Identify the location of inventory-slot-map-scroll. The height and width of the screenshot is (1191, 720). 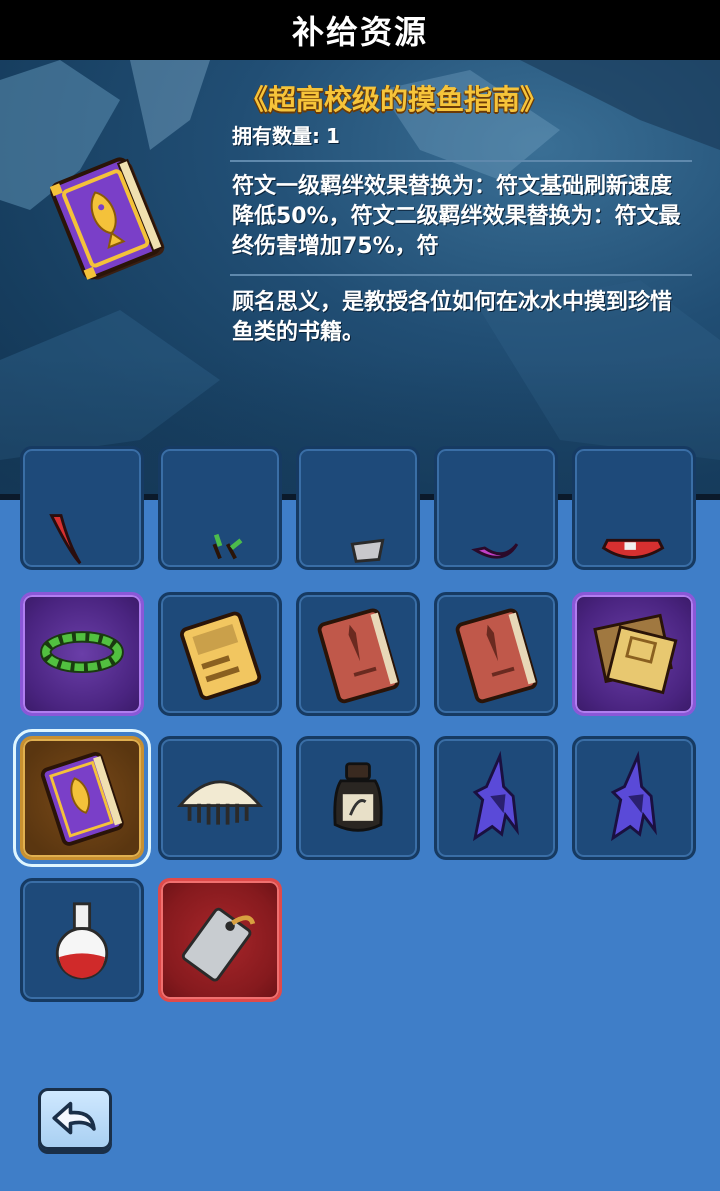
(634, 654).